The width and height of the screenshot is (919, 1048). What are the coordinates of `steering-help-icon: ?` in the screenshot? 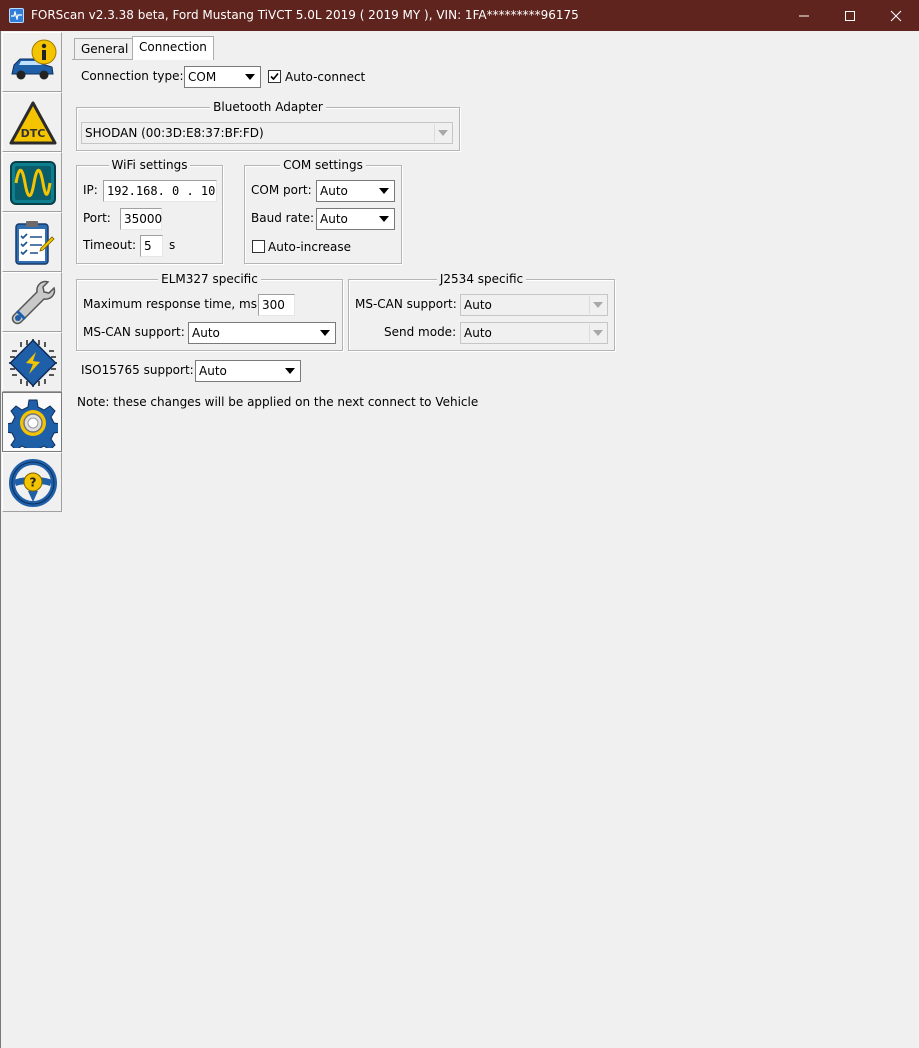 It's located at (33, 483).